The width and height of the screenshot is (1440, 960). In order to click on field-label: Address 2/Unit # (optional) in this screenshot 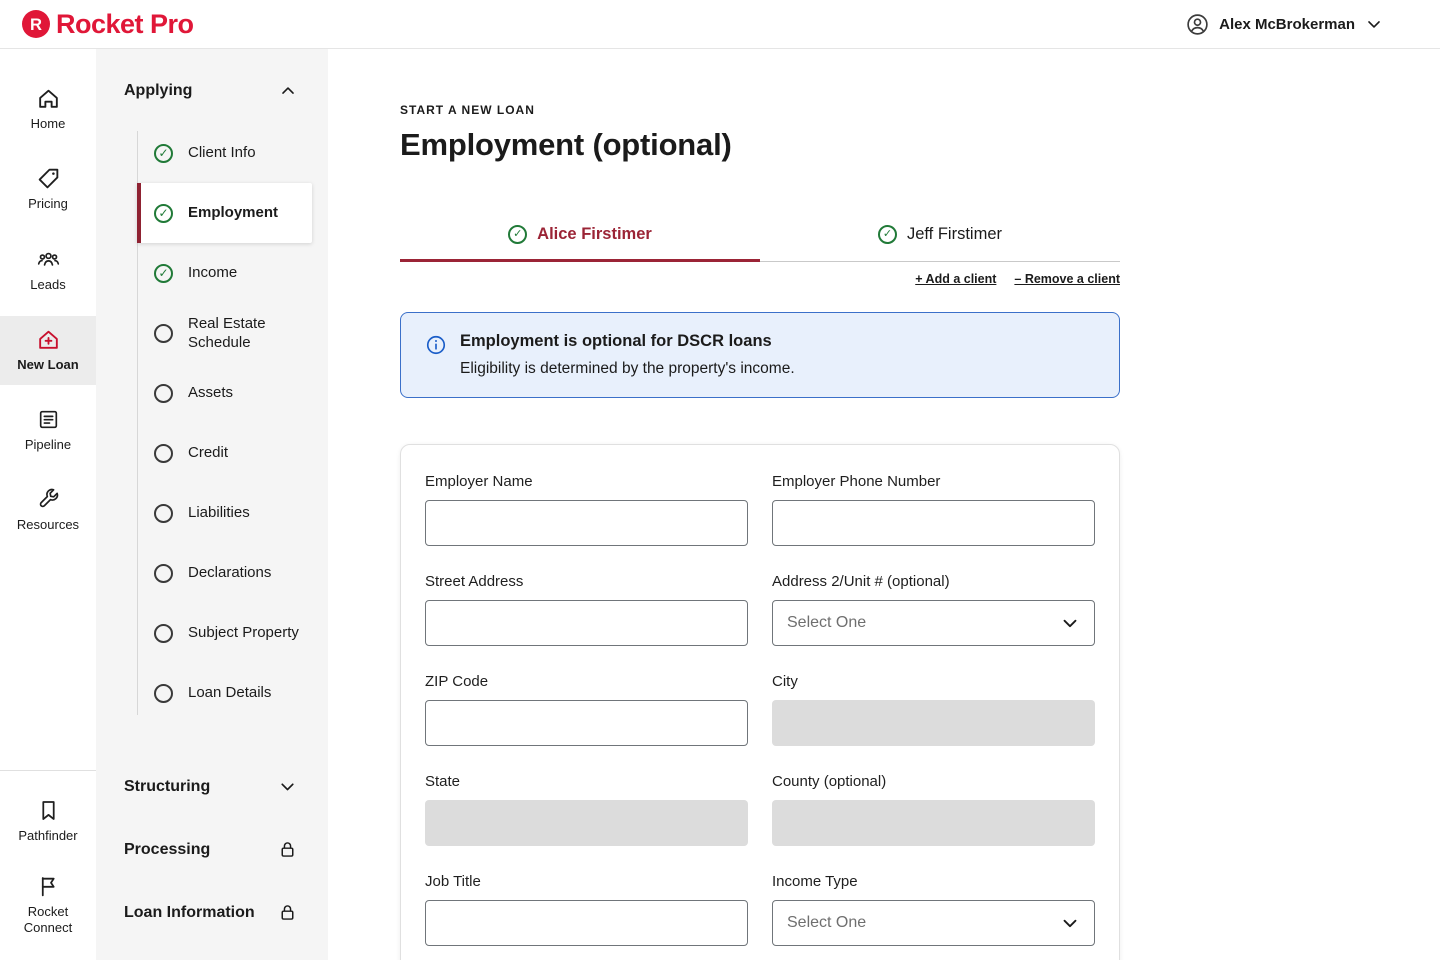, I will do `click(861, 581)`.